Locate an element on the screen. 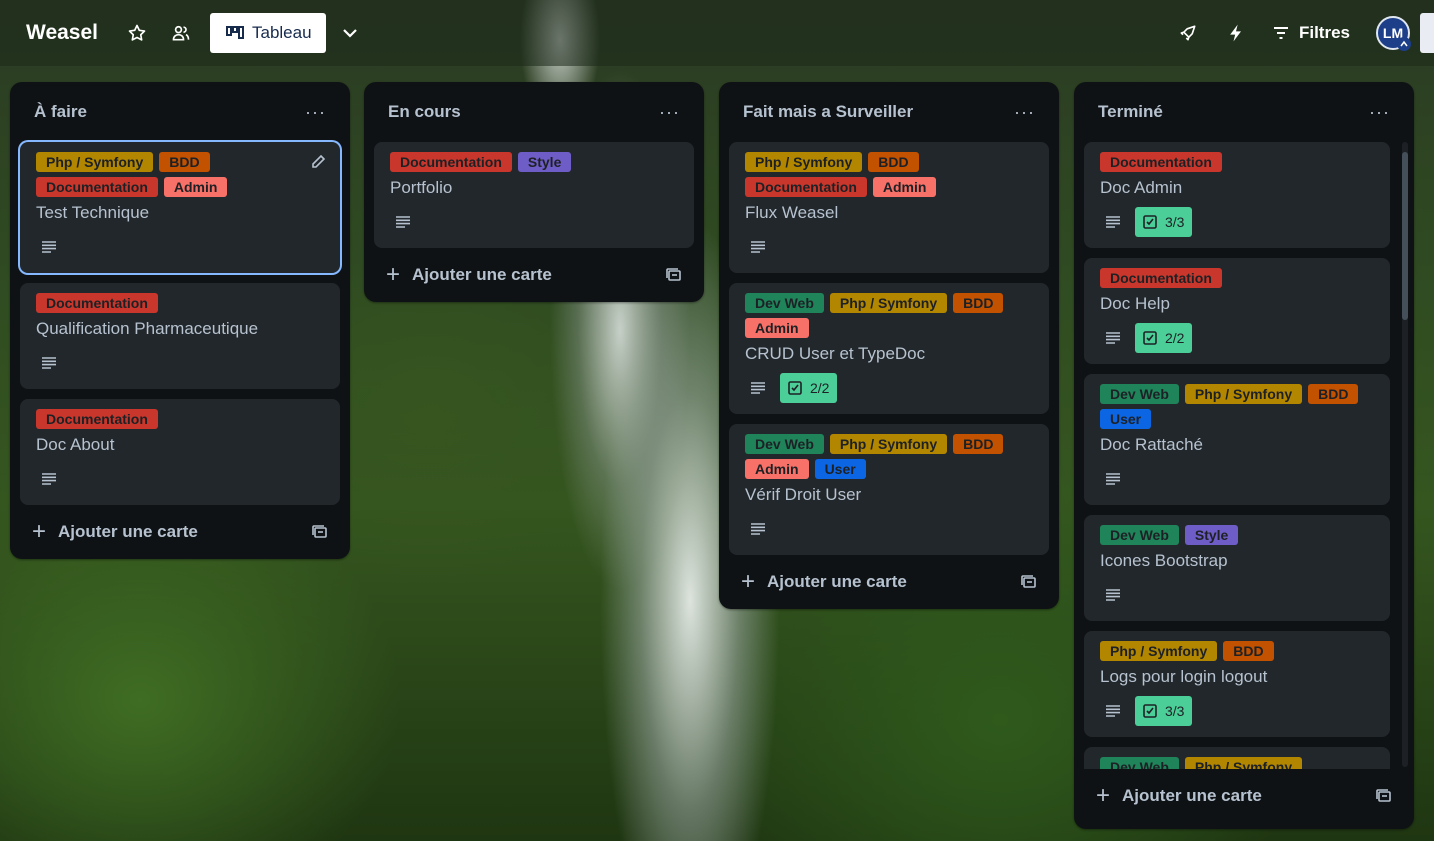  card-list: Documentation Style Portfolio is located at coordinates (534, 195).